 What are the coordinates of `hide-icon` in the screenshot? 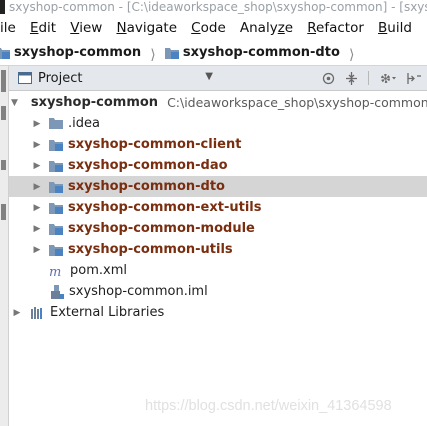 It's located at (414, 78).